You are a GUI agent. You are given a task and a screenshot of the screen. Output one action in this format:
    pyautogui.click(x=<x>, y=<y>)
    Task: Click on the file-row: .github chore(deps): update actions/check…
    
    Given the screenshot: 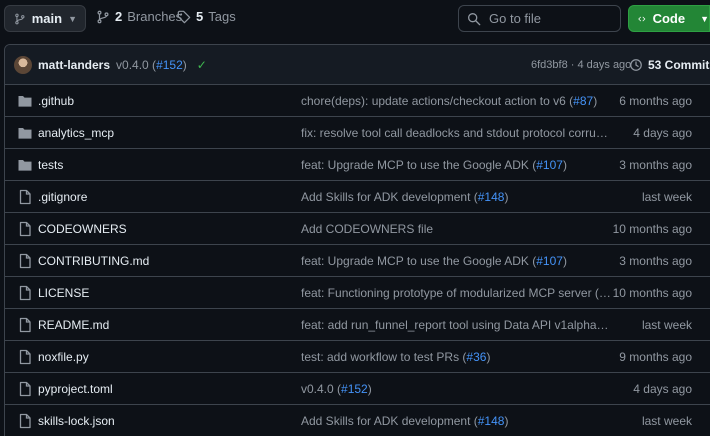 What is the action you would take?
    pyautogui.click(x=357, y=101)
    